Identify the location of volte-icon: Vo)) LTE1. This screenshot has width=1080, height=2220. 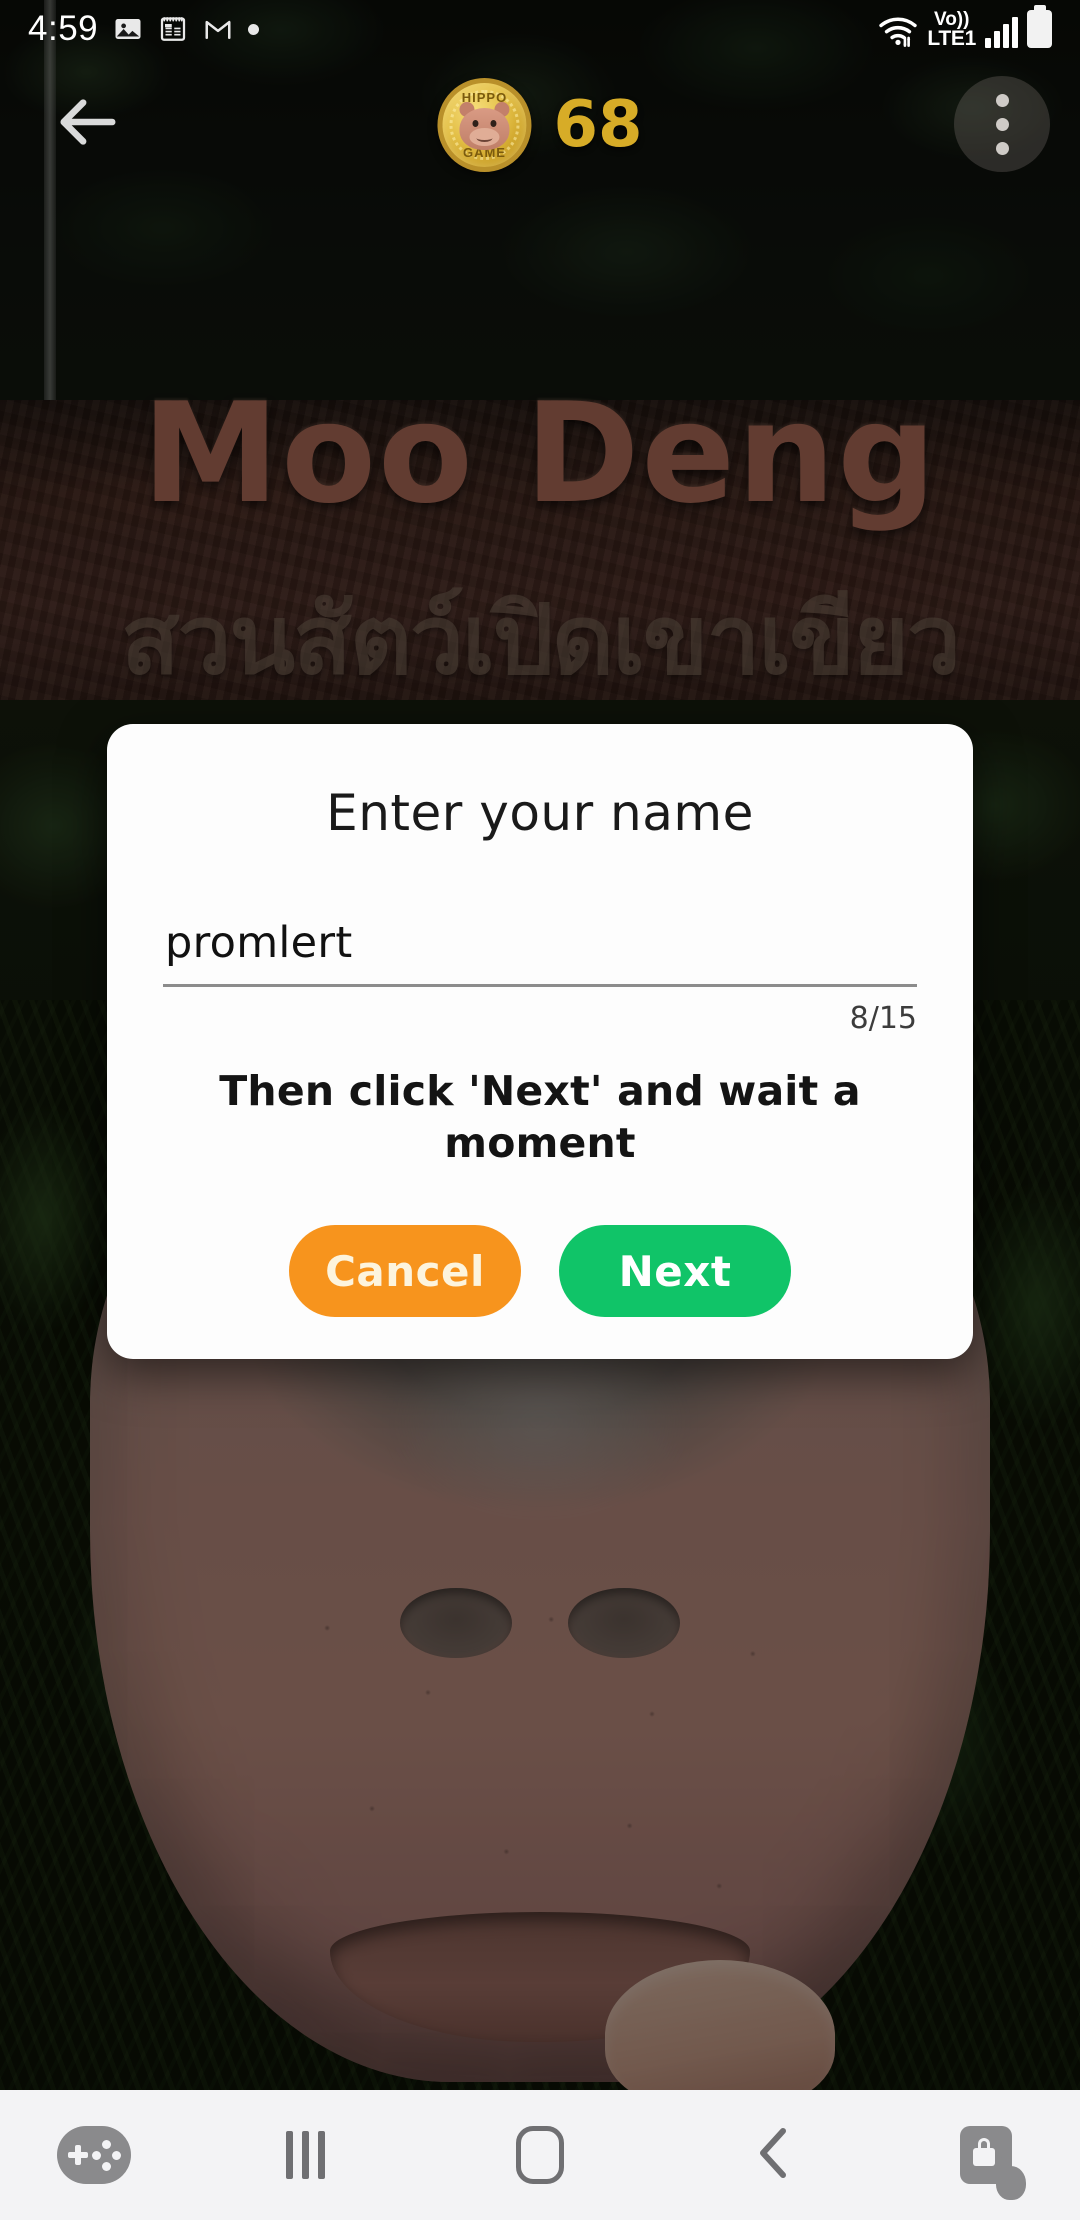
(951, 30).